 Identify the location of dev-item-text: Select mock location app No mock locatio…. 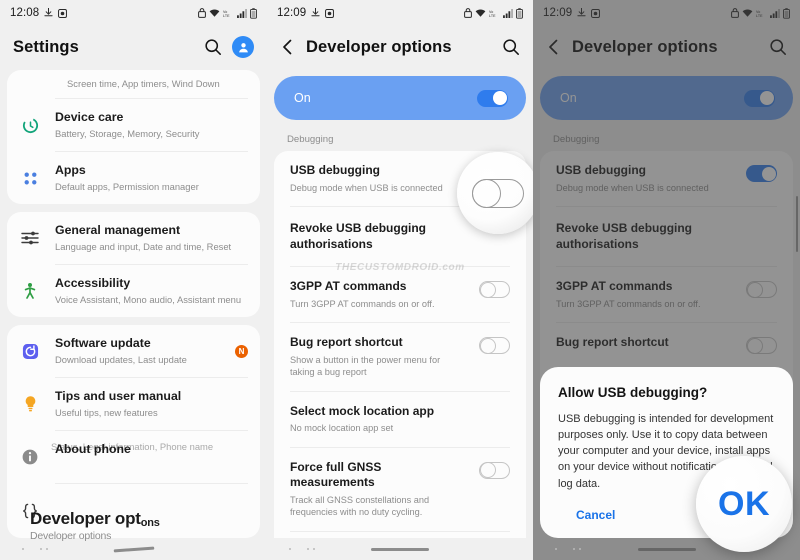
(400, 419).